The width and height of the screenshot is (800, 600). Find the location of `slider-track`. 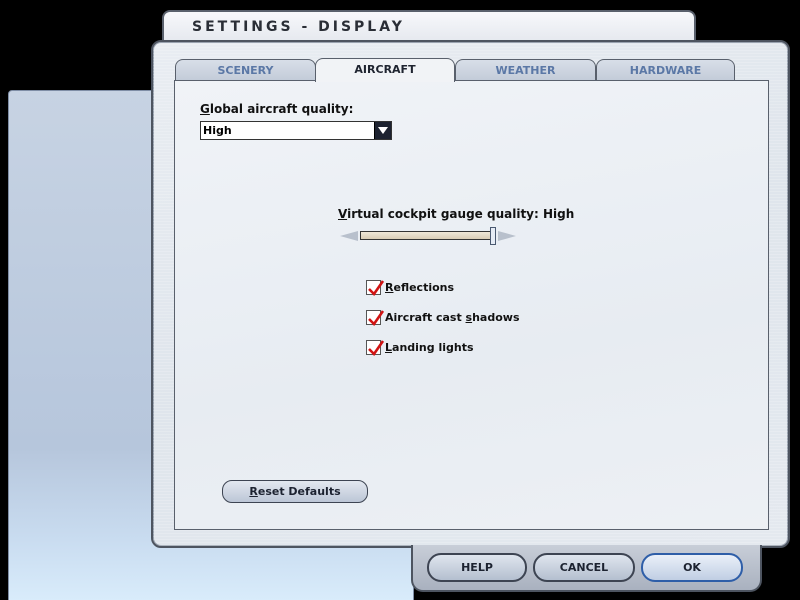

slider-track is located at coordinates (428, 235).